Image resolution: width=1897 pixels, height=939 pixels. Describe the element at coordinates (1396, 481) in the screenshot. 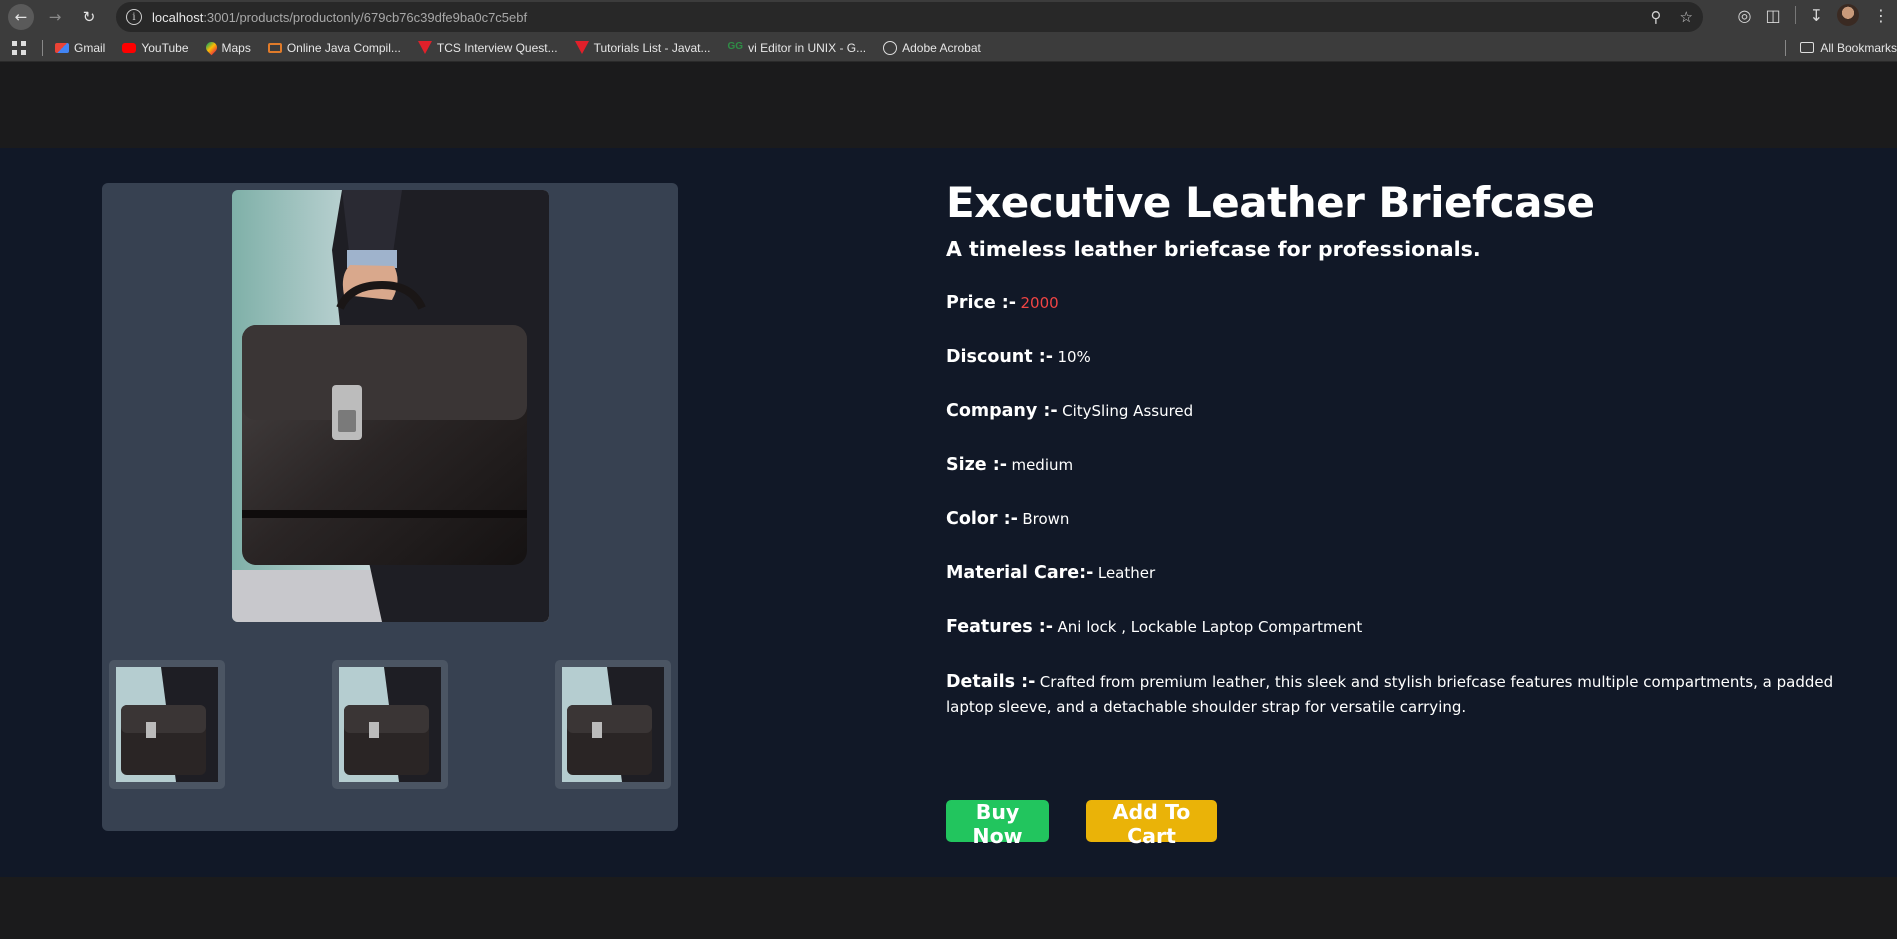

I see `size-row: Size :- medium` at that location.